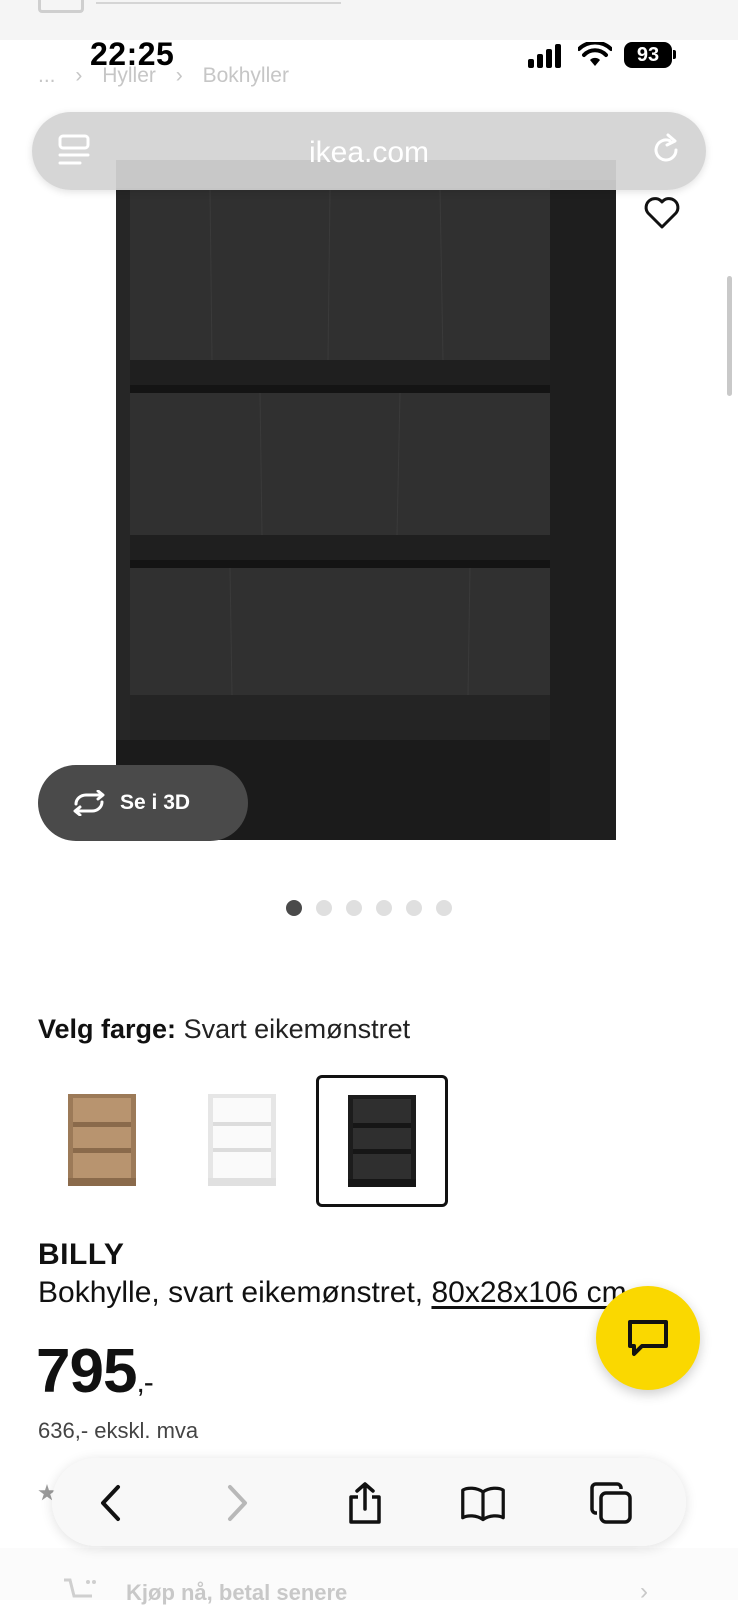 This screenshot has height=1606, width=738. I want to click on view-in-3d-button: Se i 3D, so click(143, 803).